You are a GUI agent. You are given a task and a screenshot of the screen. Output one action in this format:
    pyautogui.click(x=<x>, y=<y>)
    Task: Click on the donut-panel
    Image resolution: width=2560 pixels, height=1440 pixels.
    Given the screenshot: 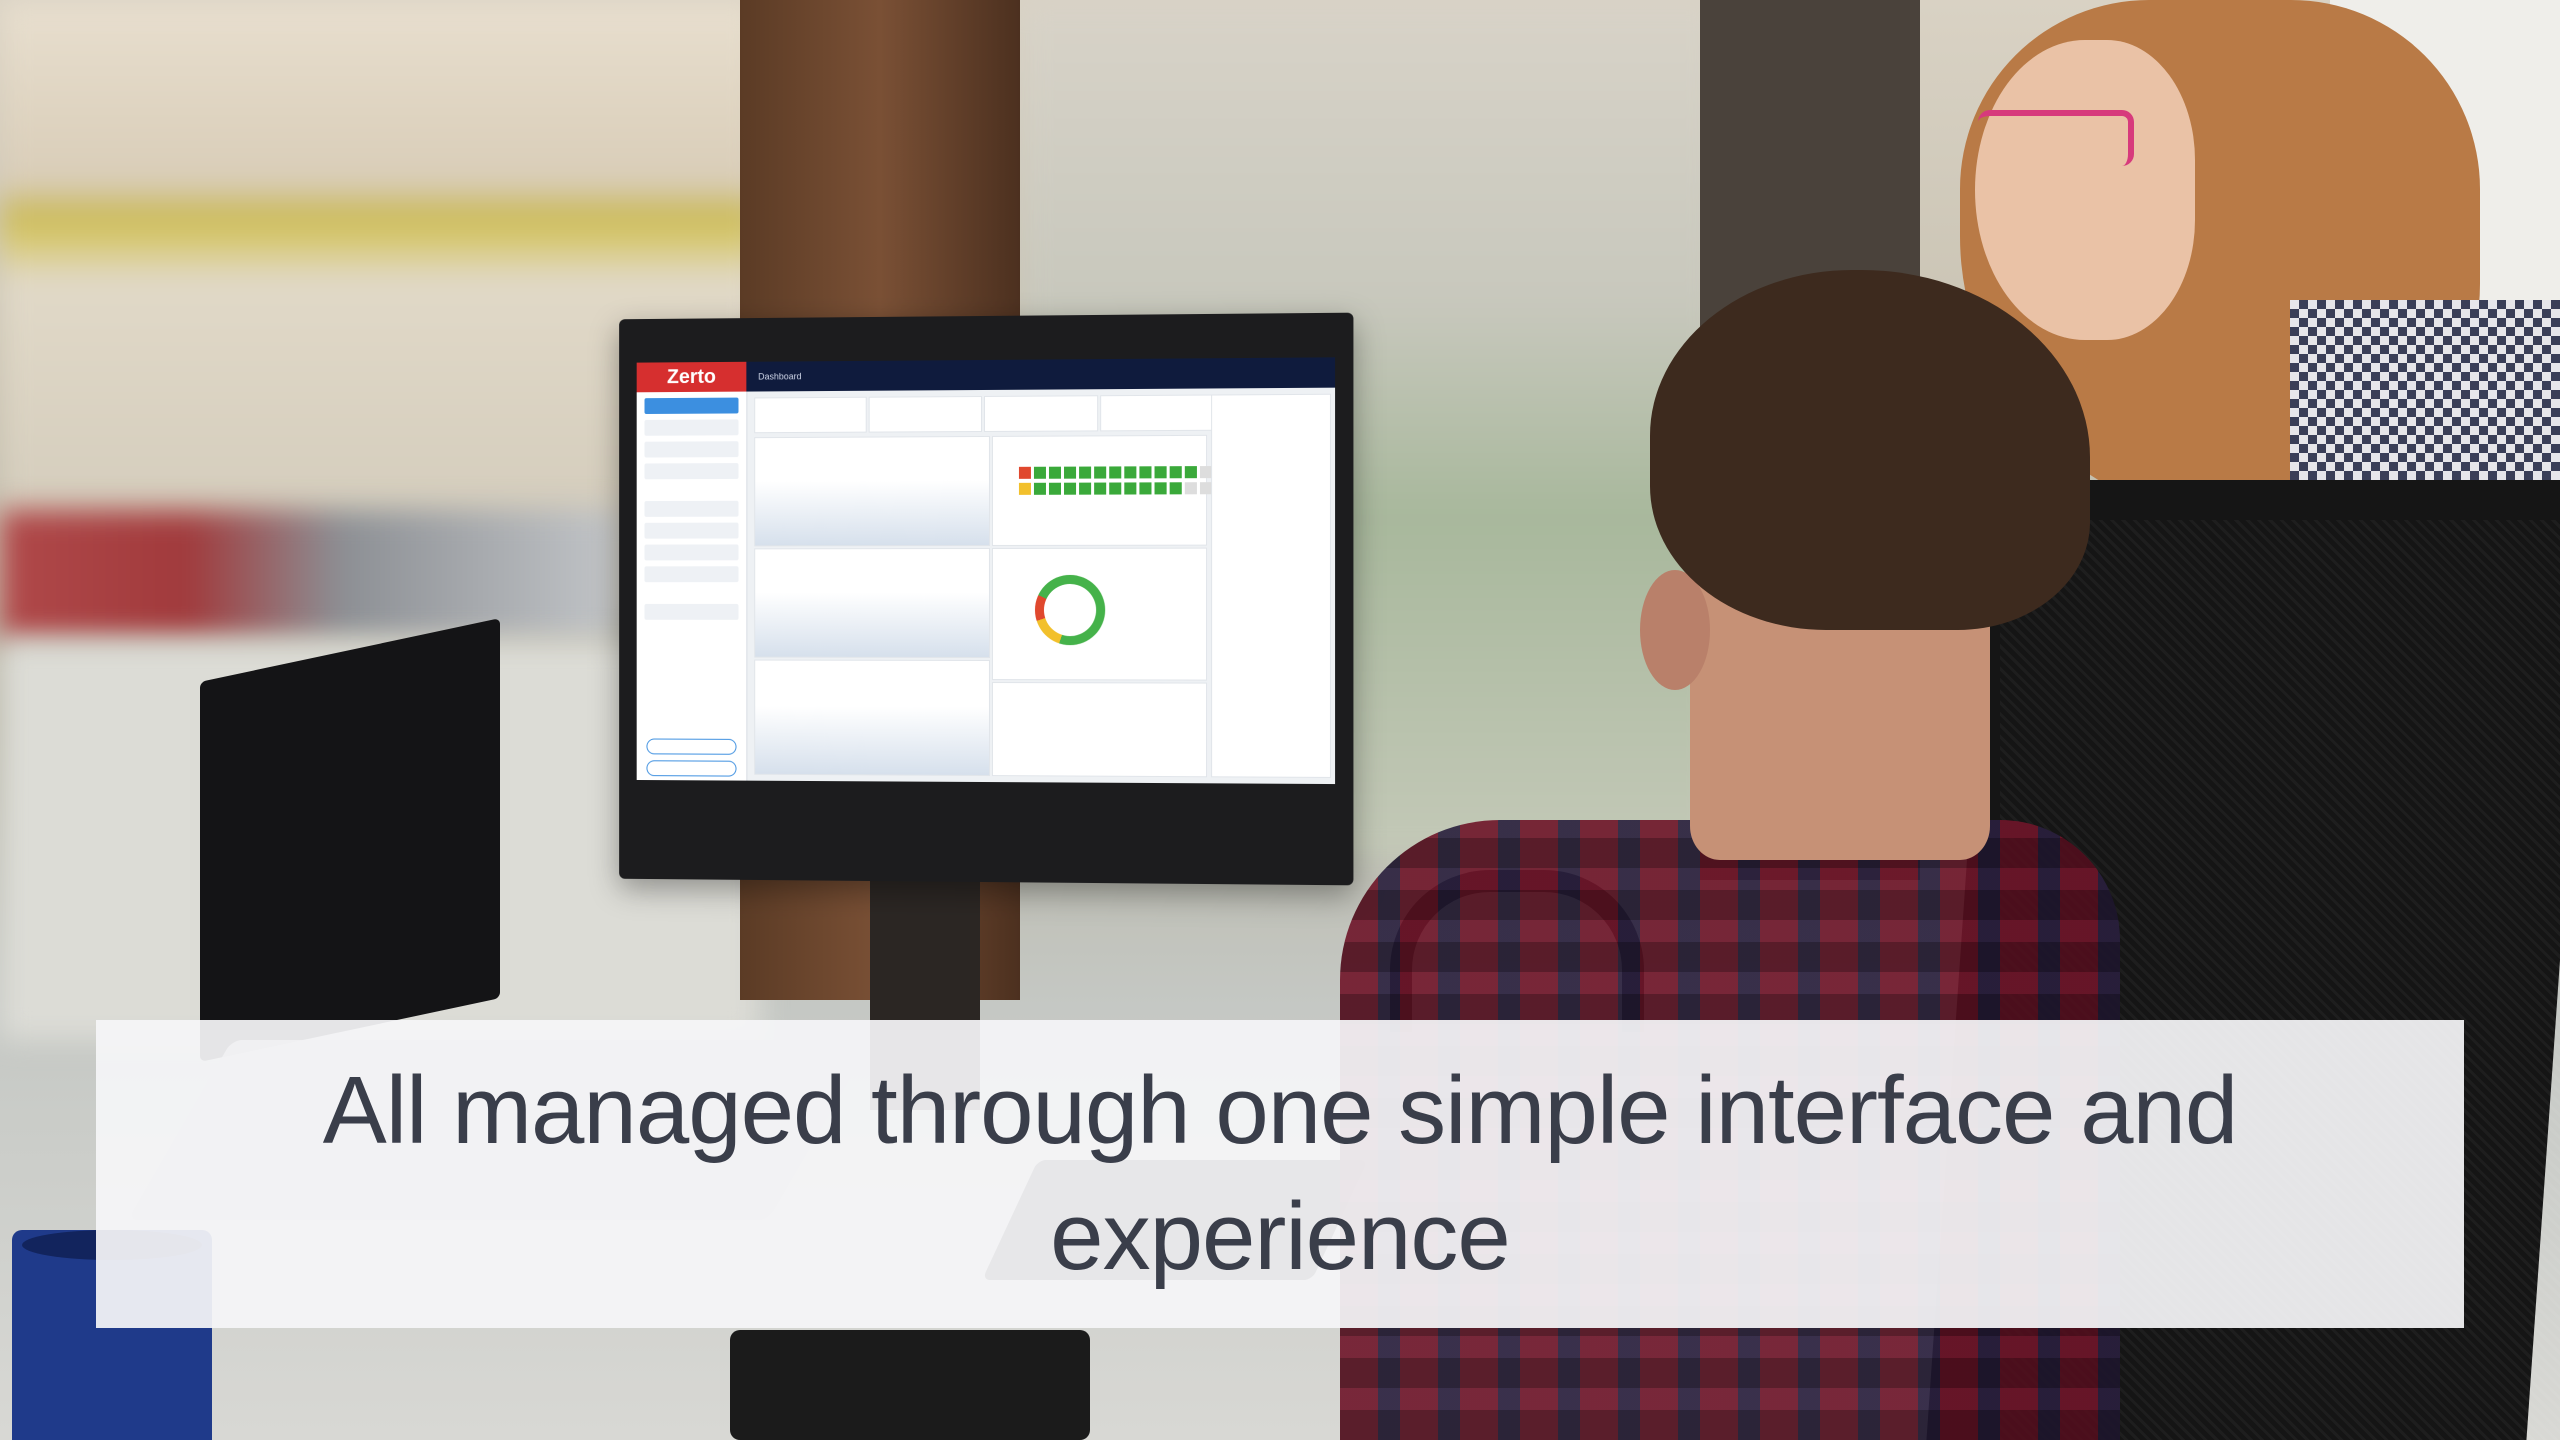 What is the action you would take?
    pyautogui.click(x=1099, y=614)
    